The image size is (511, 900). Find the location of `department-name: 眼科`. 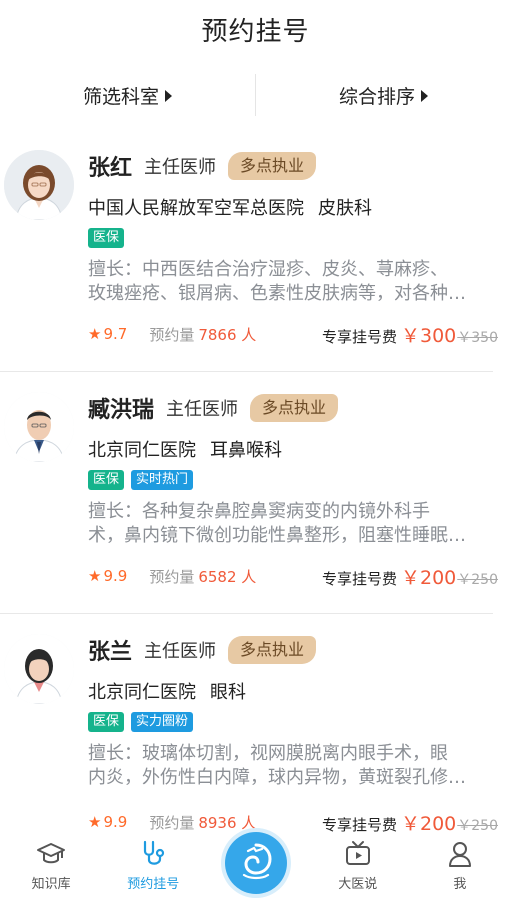

department-name: 眼科 is located at coordinates (228, 692).